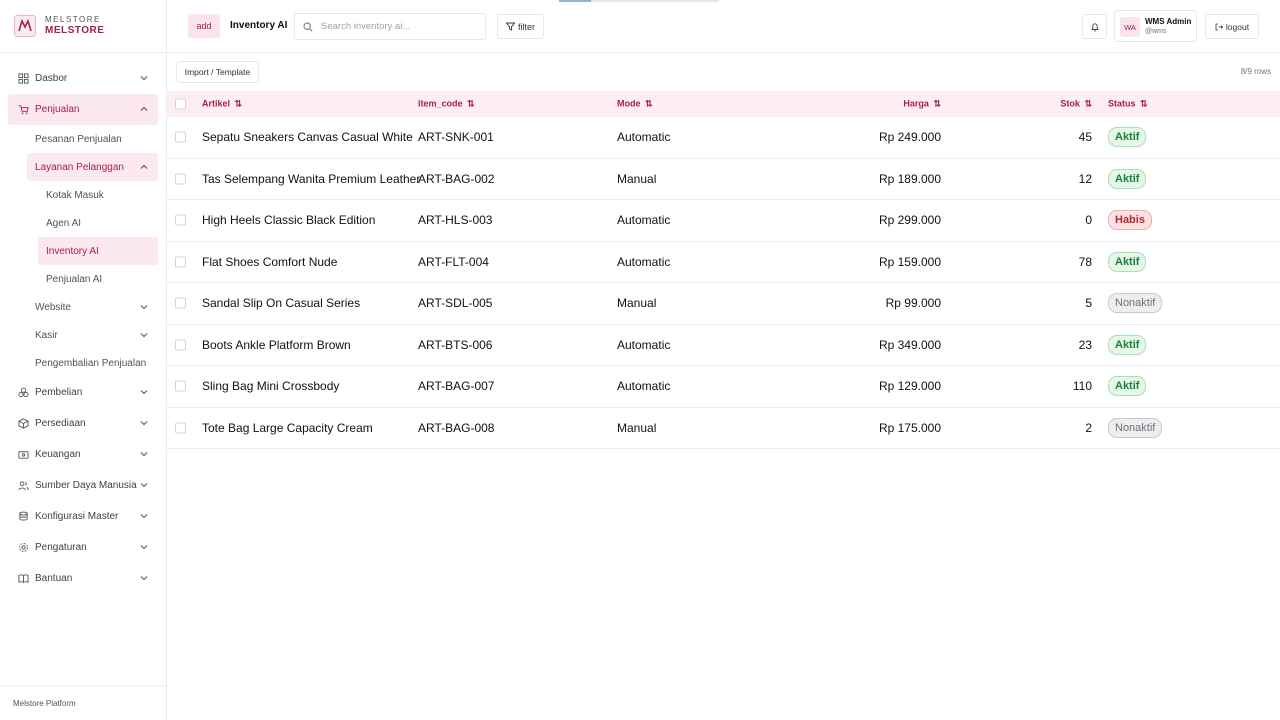 The image size is (1280, 720). What do you see at coordinates (204, 26) in the screenshot?
I see `add-button: add` at bounding box center [204, 26].